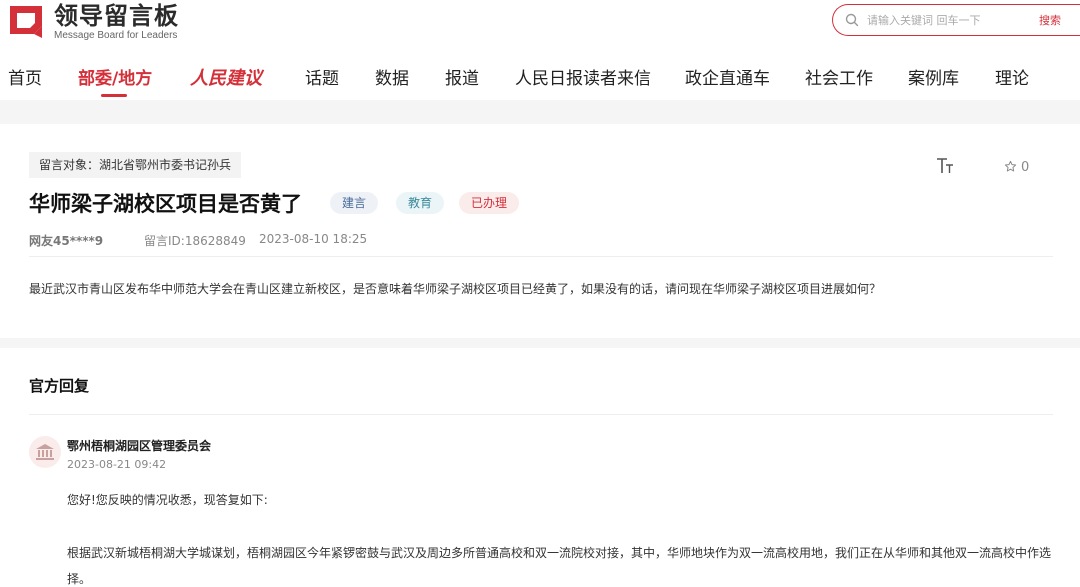 The image size is (1080, 587). What do you see at coordinates (1012, 76) in the screenshot?
I see `nav-item-theory: 理论` at bounding box center [1012, 76].